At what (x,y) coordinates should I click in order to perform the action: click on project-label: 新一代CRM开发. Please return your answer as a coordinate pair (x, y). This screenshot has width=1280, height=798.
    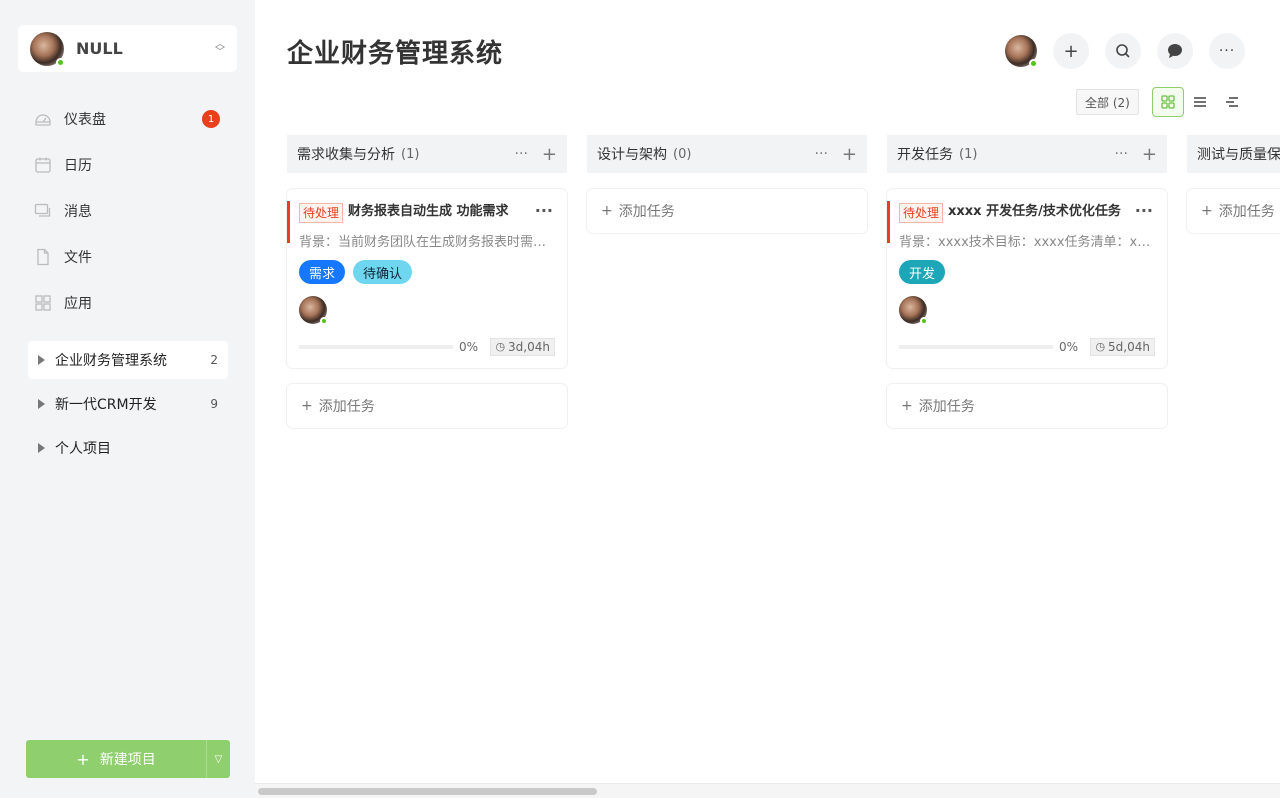
    Looking at the image, I should click on (106, 405).